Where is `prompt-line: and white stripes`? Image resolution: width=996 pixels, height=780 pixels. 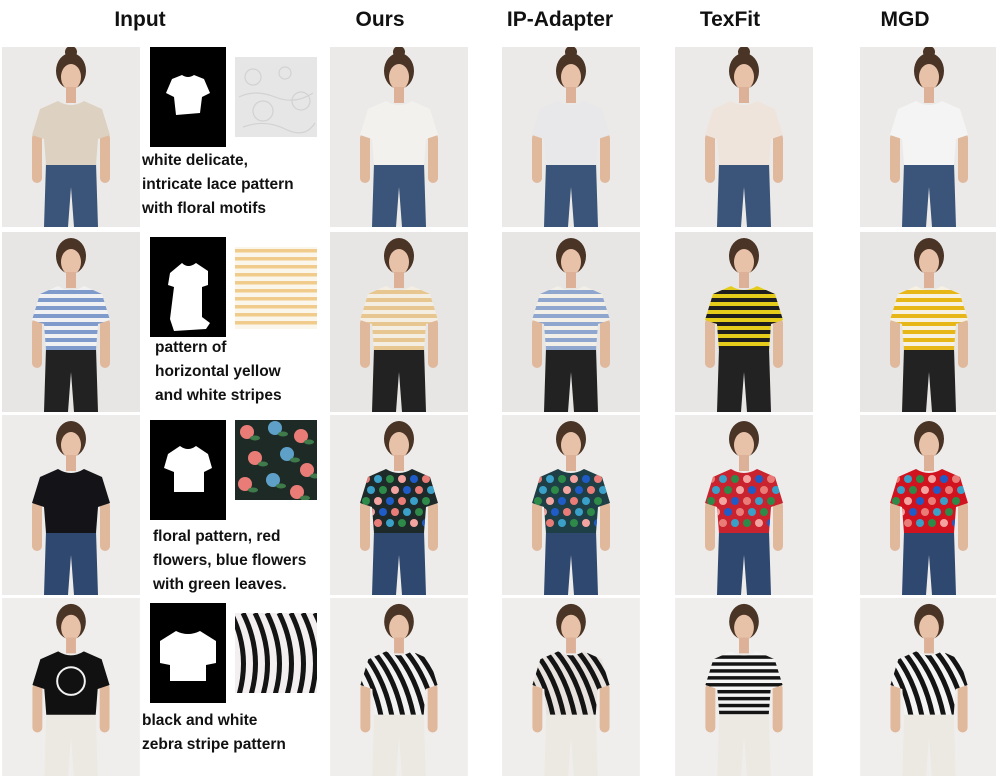
prompt-line: and white stripes is located at coordinates (218, 395).